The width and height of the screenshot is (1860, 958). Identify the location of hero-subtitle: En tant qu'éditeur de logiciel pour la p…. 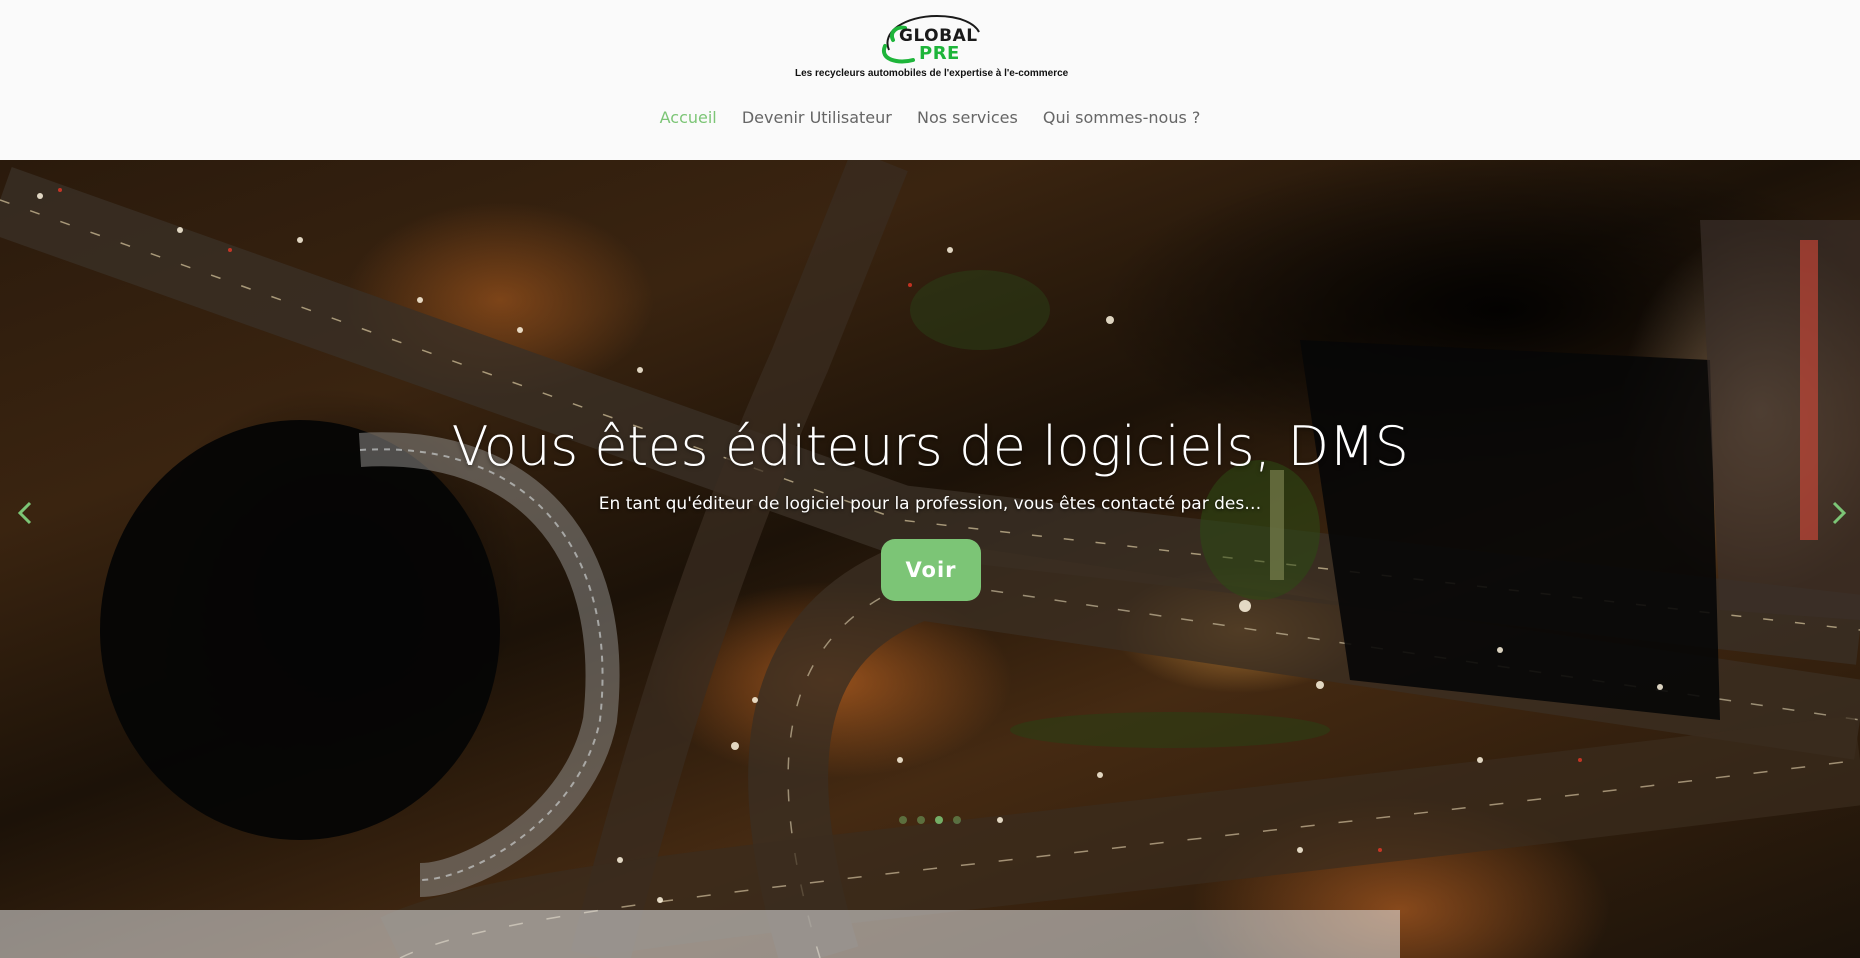
(930, 504).